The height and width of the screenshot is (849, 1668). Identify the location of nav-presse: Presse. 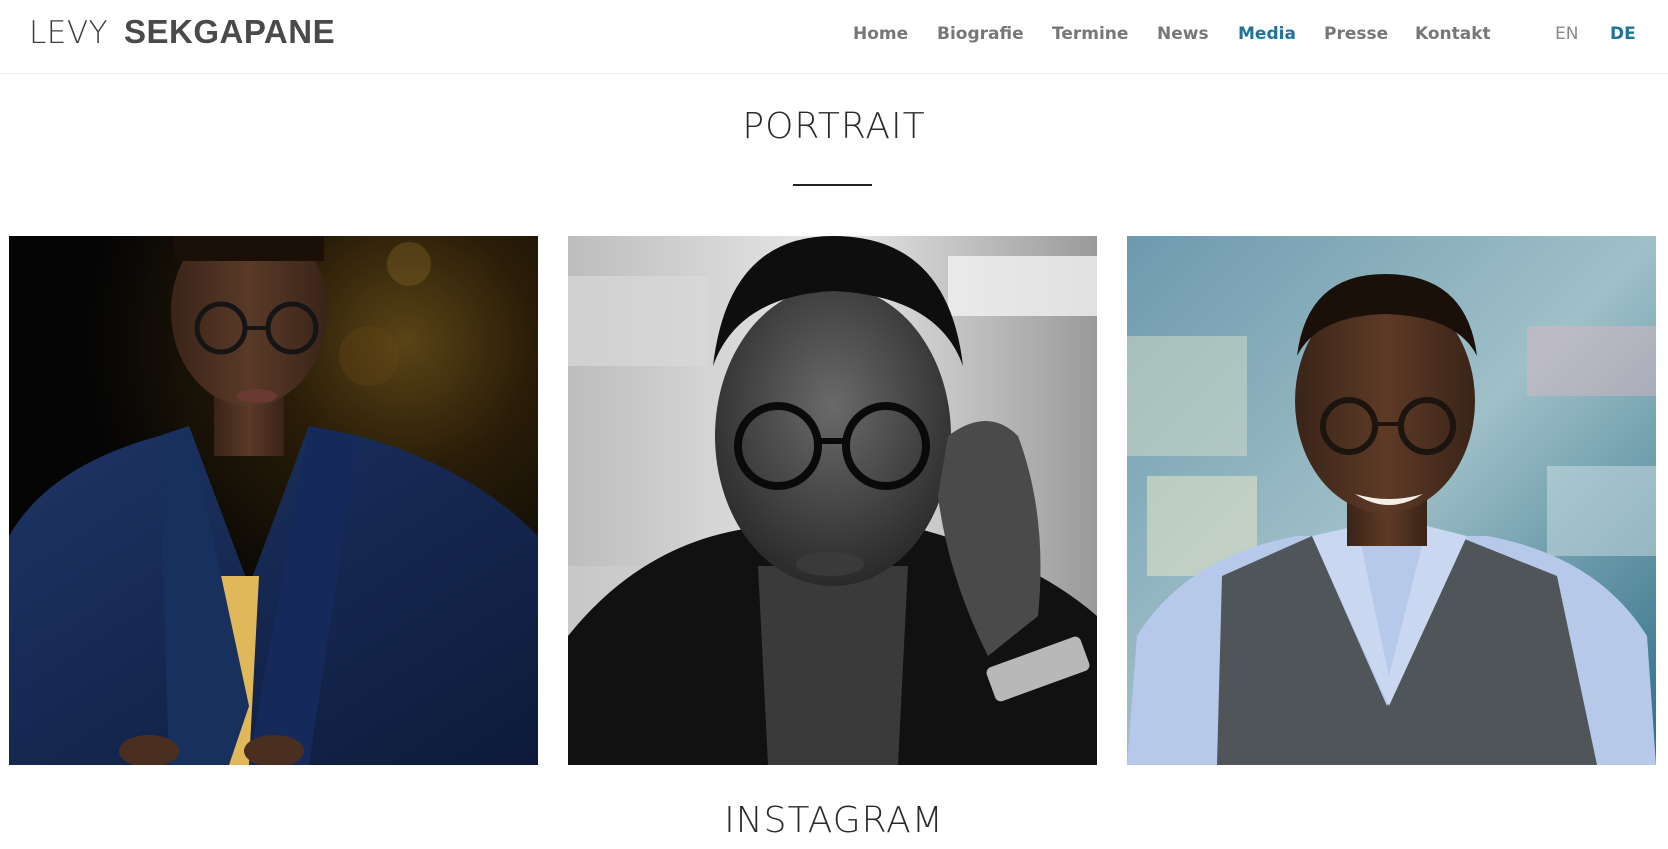
(1356, 34).